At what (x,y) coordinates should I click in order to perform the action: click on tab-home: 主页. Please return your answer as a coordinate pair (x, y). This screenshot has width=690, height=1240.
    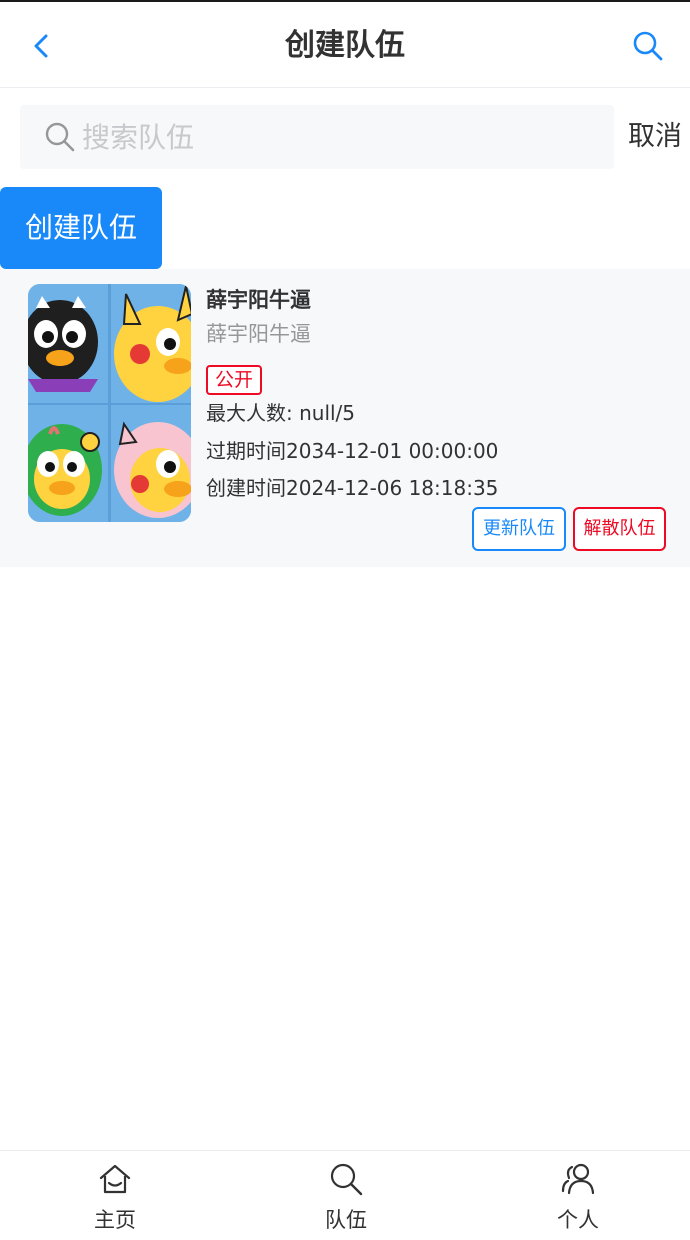
    Looking at the image, I should click on (115, 1195).